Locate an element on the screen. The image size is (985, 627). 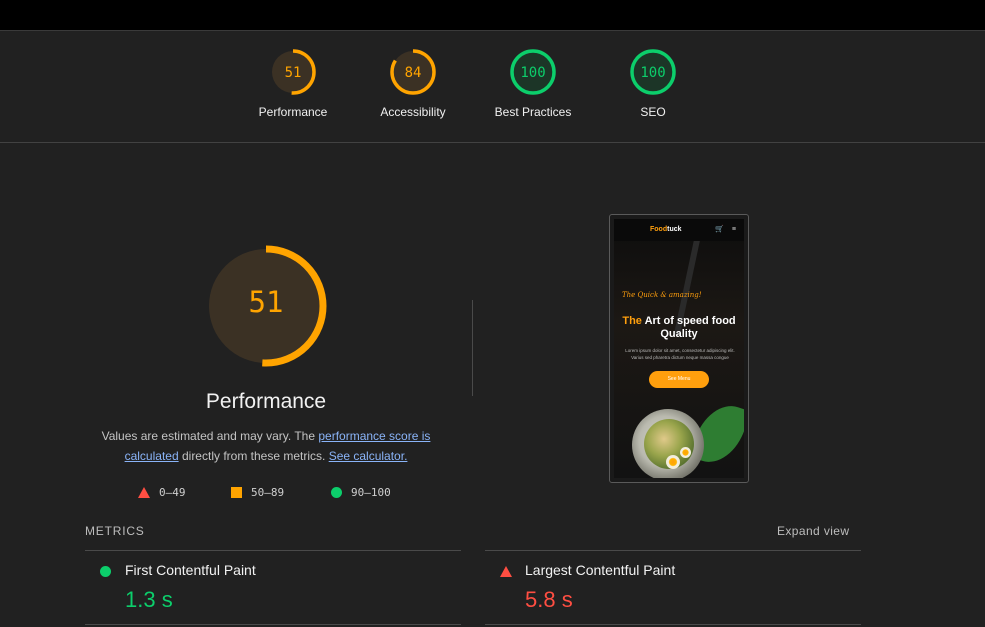
metric-value: 1.3 s is located at coordinates (149, 599).